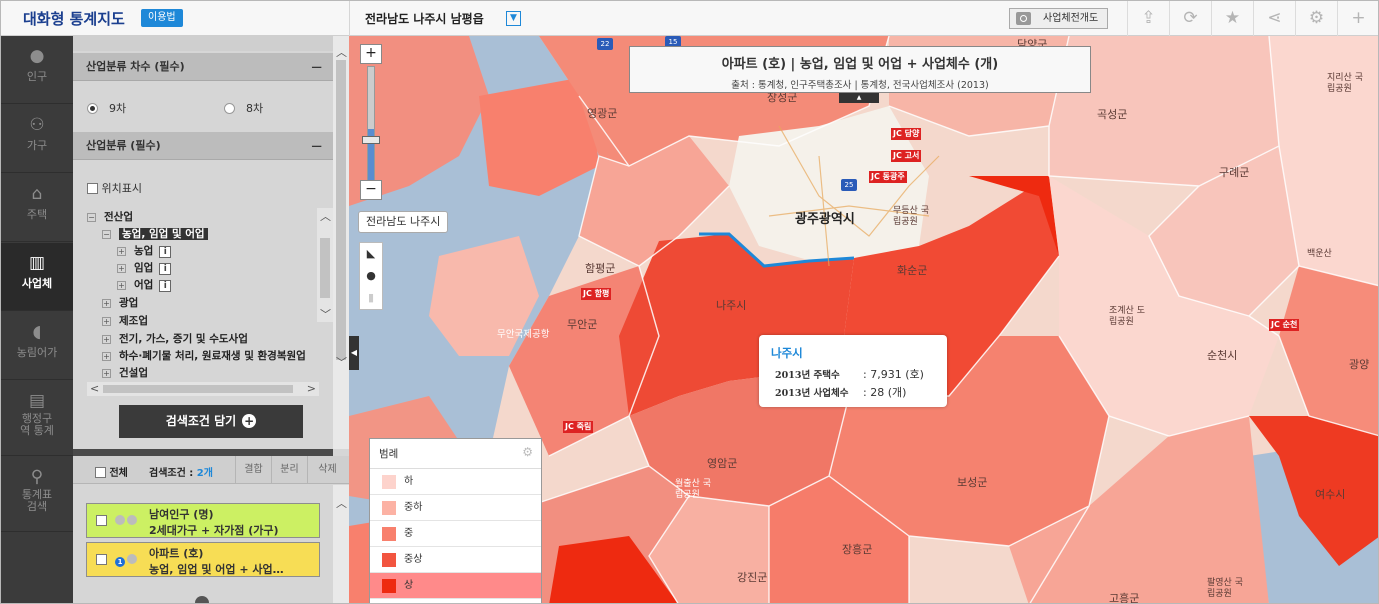 Image resolution: width=1379 pixels, height=604 pixels. I want to click on legend-item: 중, so click(455, 534).